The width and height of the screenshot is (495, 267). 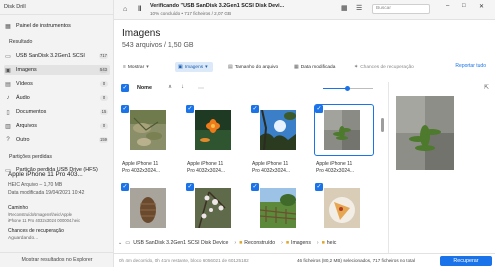 I want to click on date-filter-button: ▦ Data modificada, so click(x=314, y=67).